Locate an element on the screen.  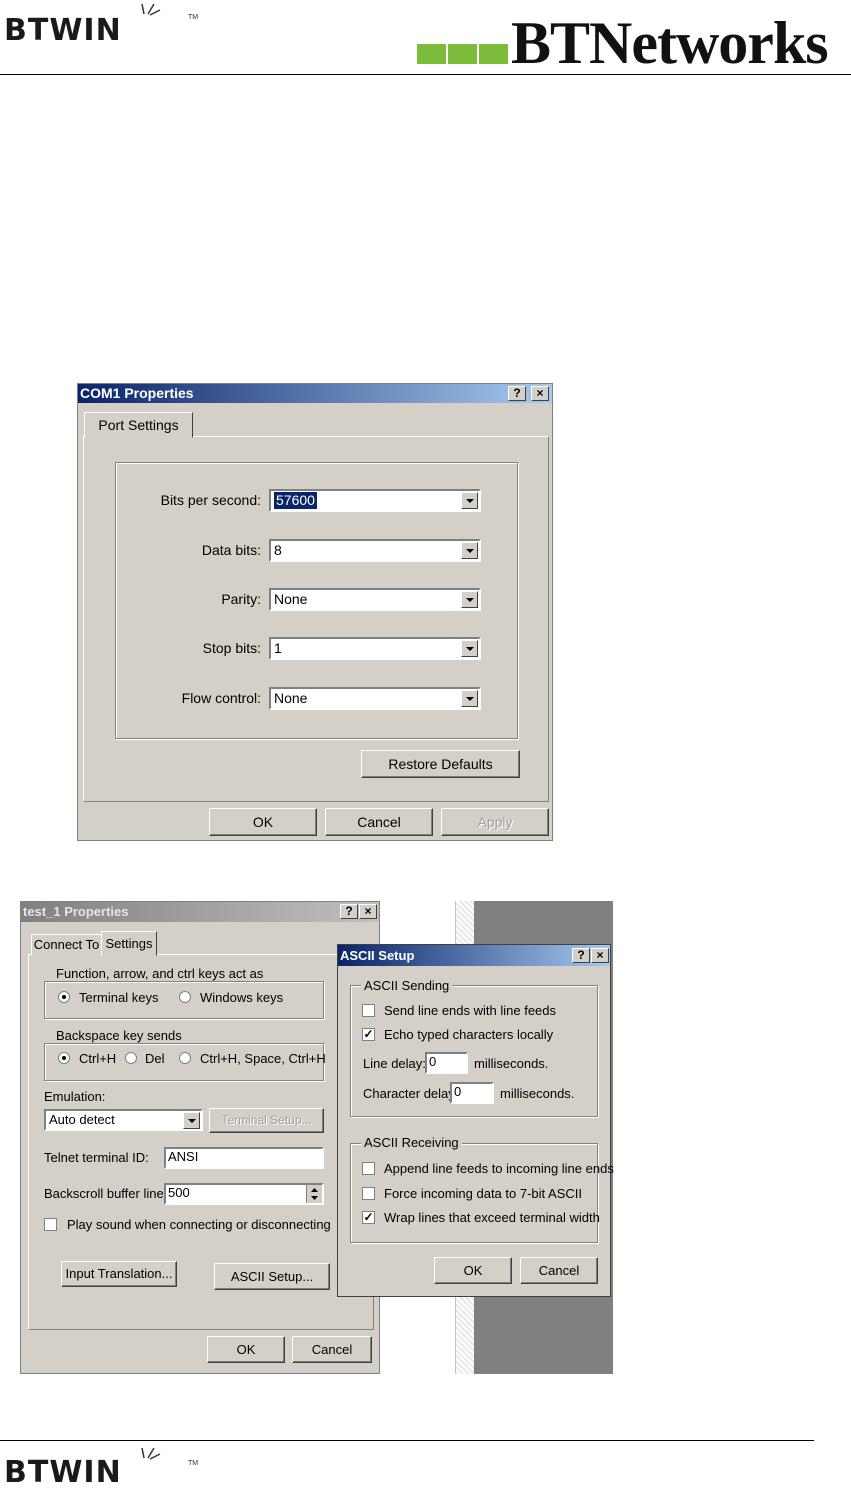
bits-per-second-select: 57600 is located at coordinates (375, 500).